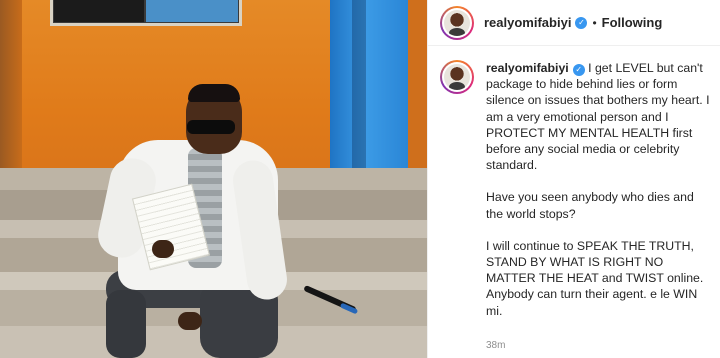 Image resolution: width=720 pixels, height=358 pixels. I want to click on sunglasses, so click(211, 127).